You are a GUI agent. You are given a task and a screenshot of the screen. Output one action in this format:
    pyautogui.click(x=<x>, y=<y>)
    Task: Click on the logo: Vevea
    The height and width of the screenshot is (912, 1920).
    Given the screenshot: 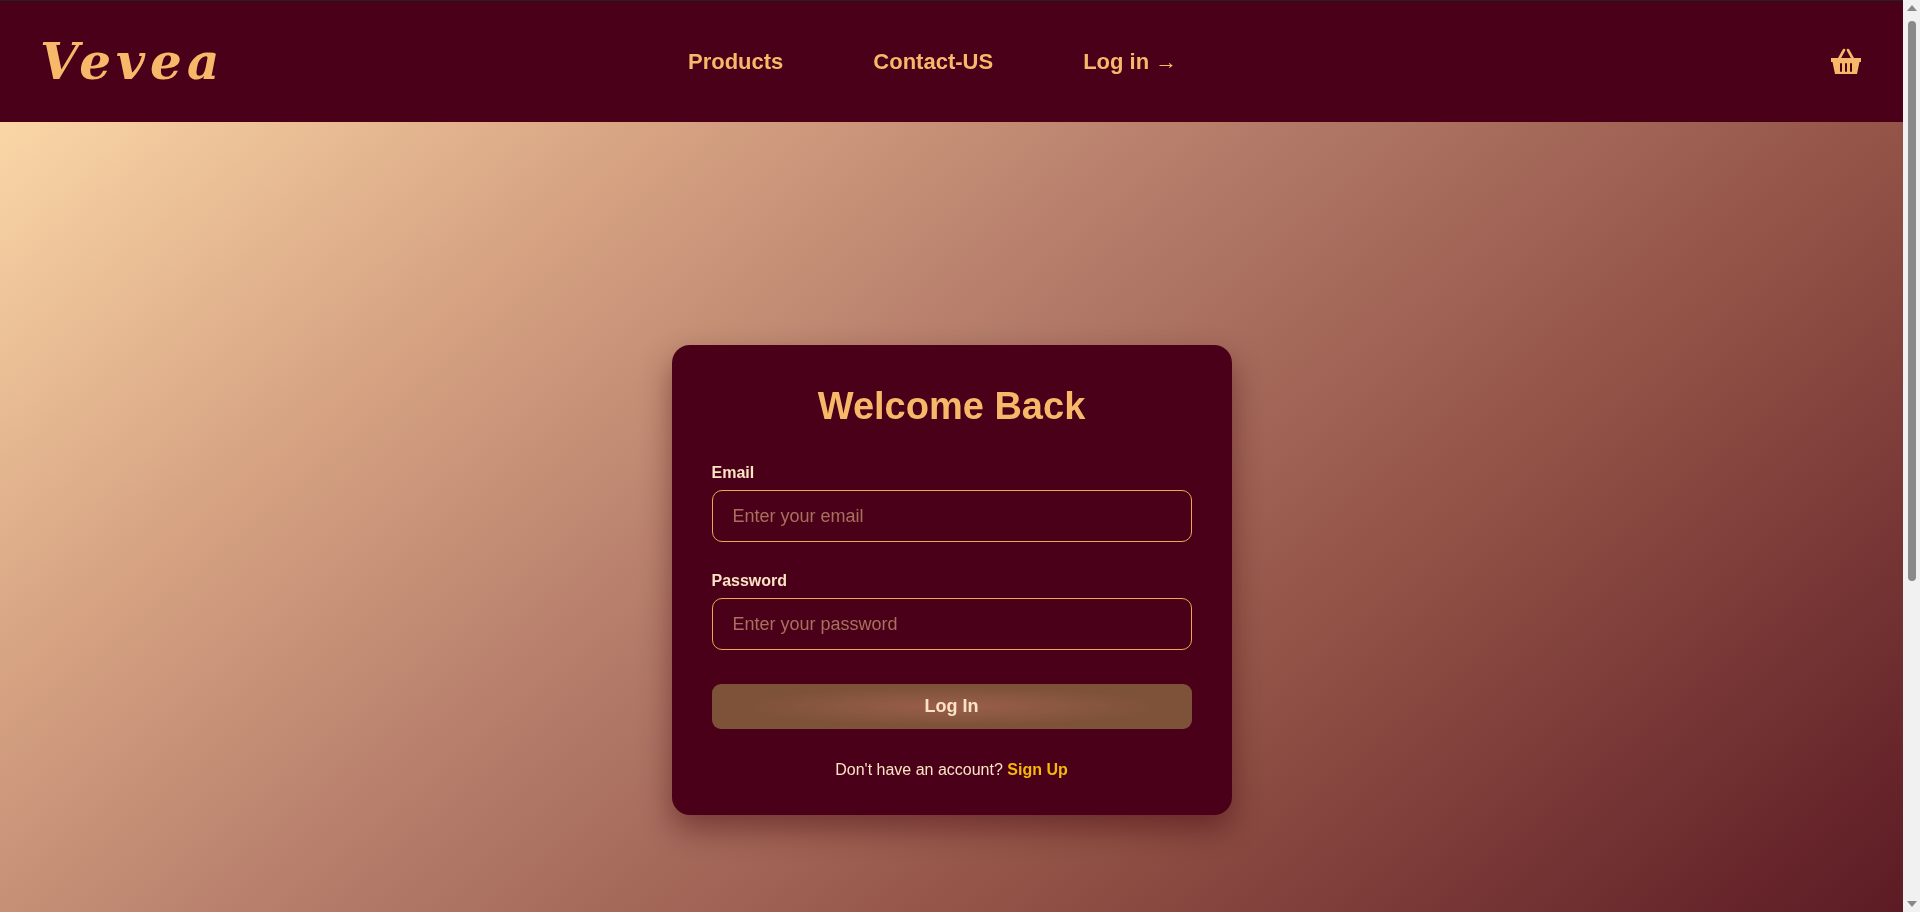 What is the action you would take?
    pyautogui.click(x=132, y=61)
    